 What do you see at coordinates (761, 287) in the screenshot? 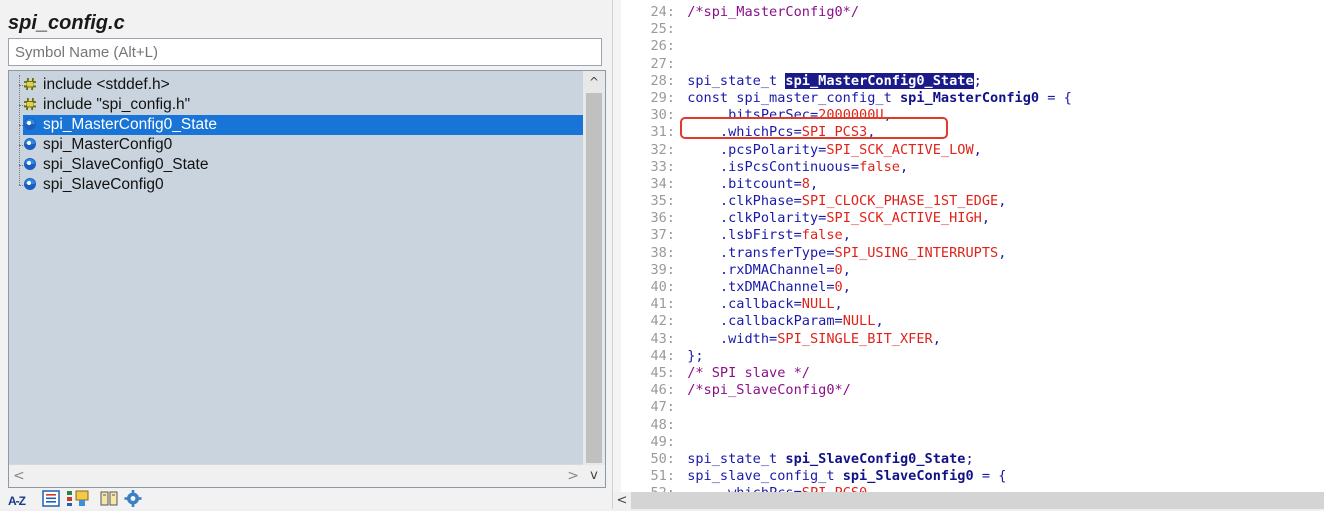
I see `code-token: .txDMAChannel=` at bounding box center [761, 287].